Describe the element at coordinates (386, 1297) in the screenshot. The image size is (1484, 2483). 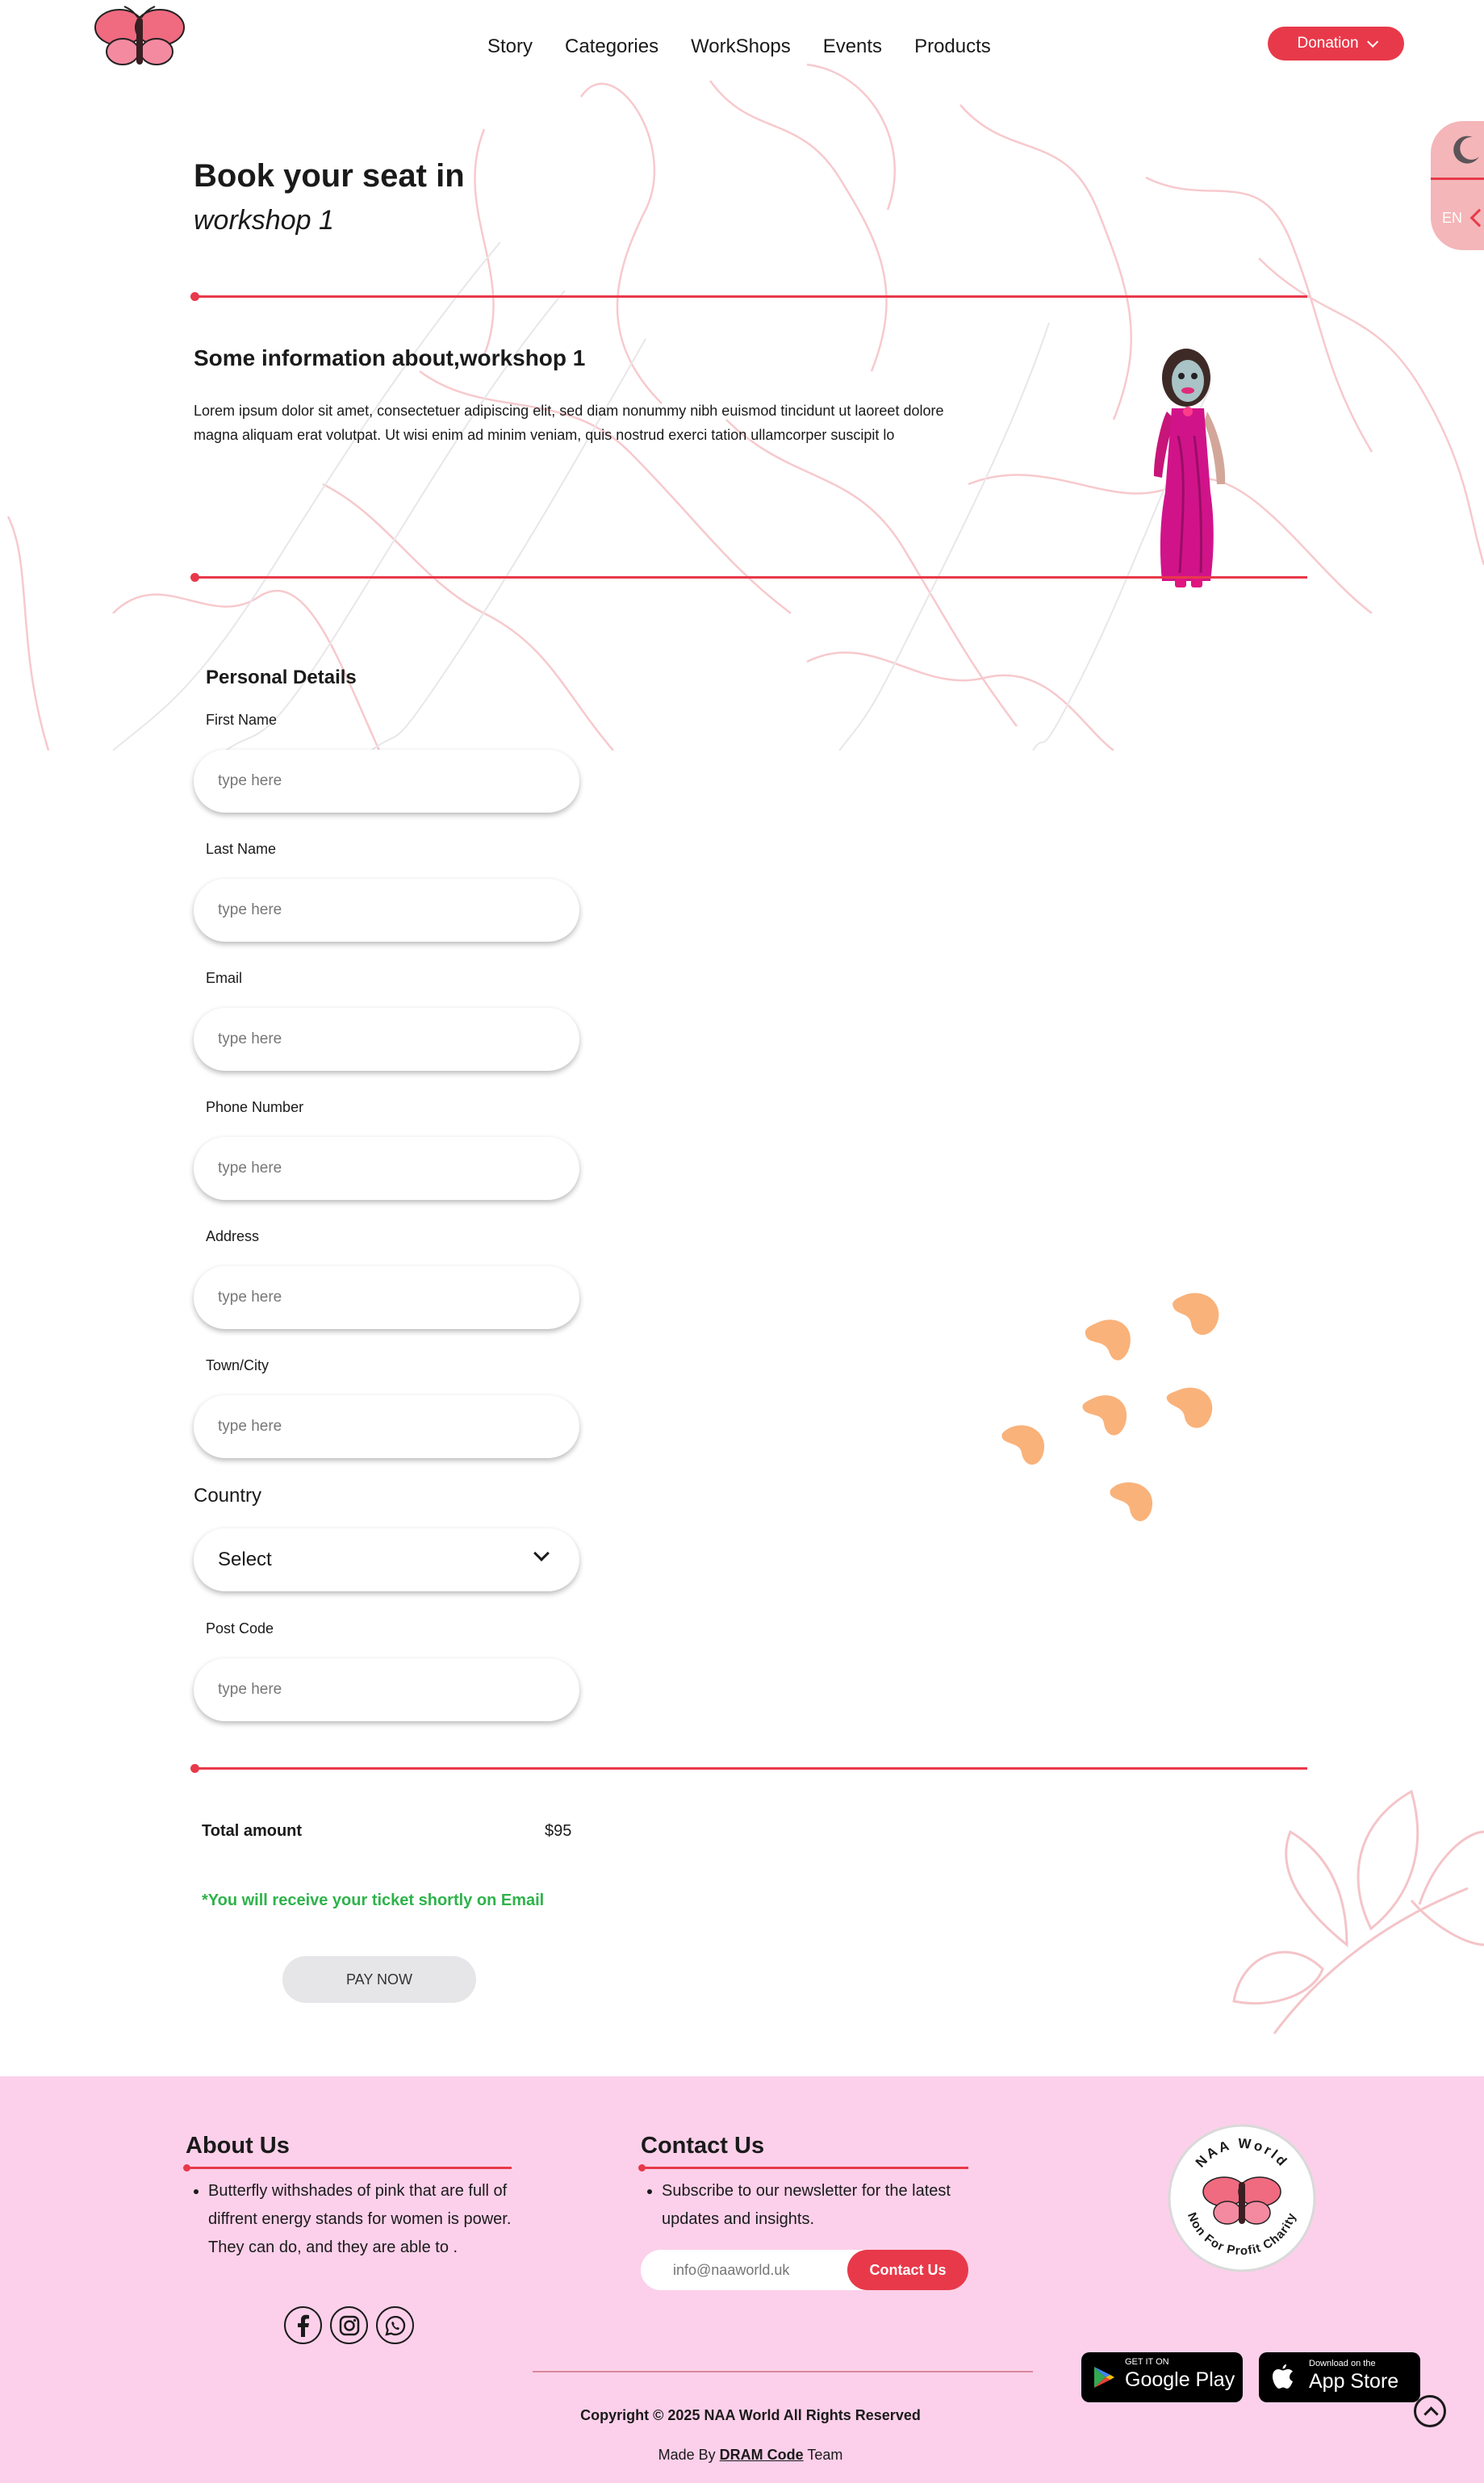
I see `address-input` at that location.